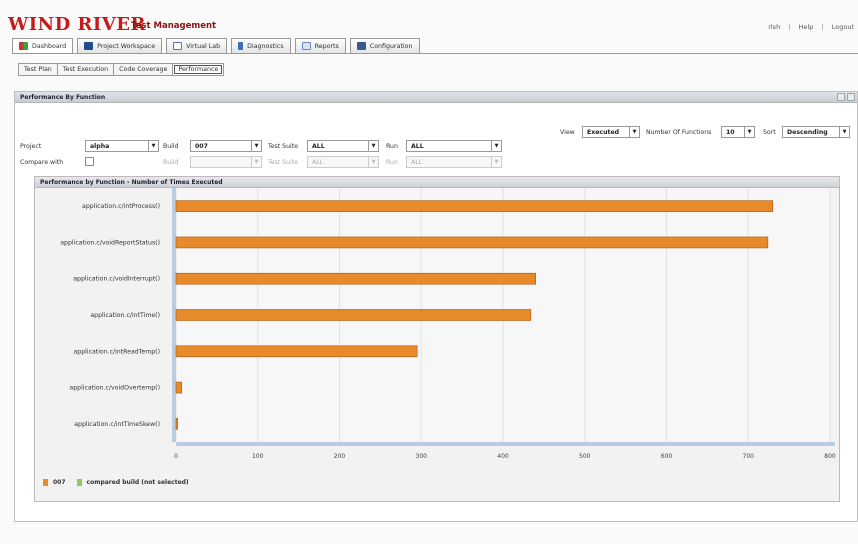 Image resolution: width=858 pixels, height=544 pixels. Describe the element at coordinates (126, 46) in the screenshot. I see `tab-label: Project Workspace` at that location.